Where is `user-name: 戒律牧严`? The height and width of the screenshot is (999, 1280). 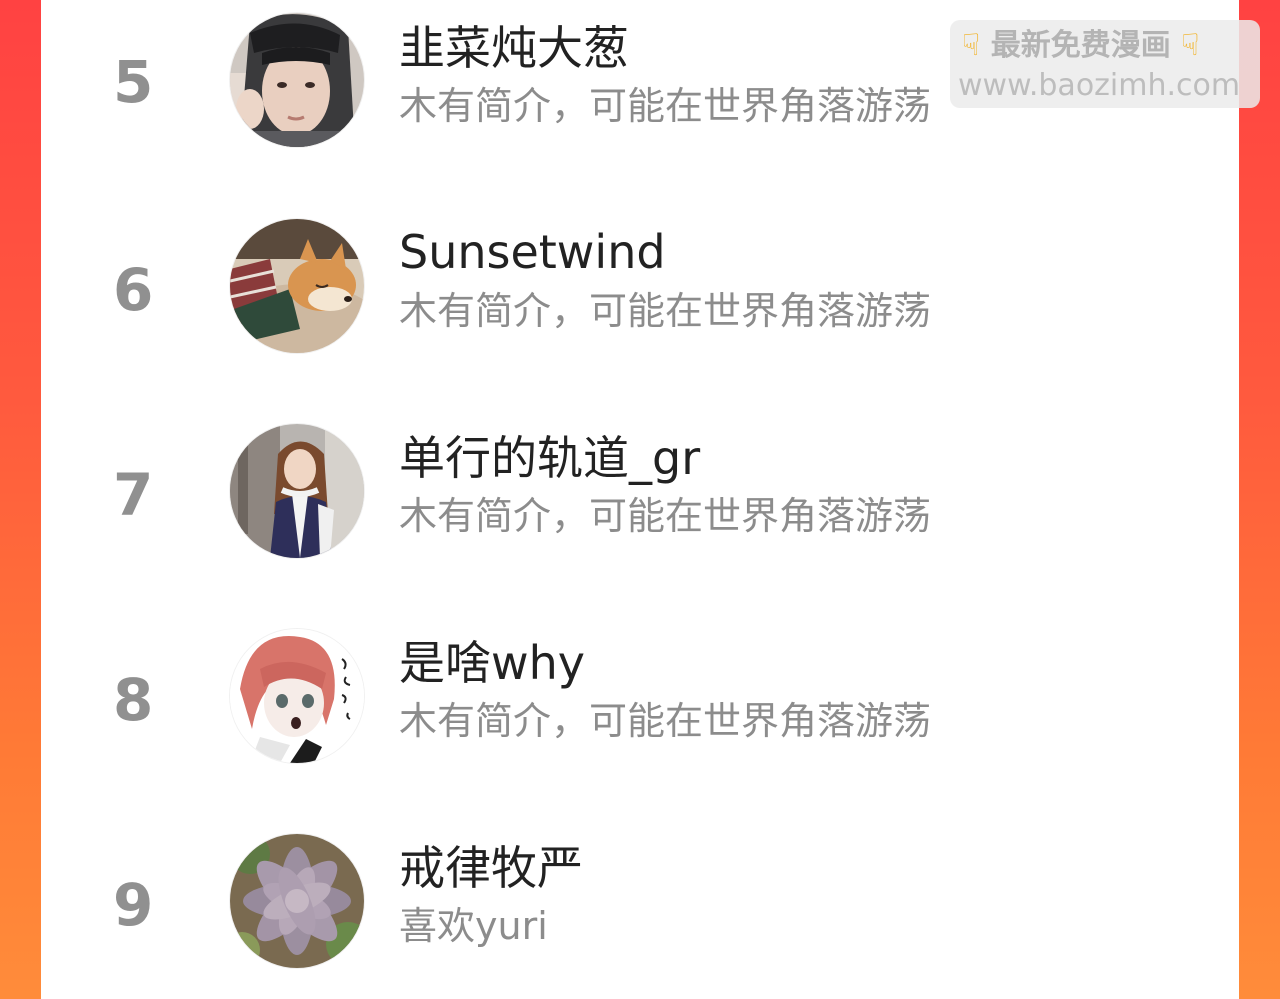
user-name: 戒律牧严 is located at coordinates (491, 868).